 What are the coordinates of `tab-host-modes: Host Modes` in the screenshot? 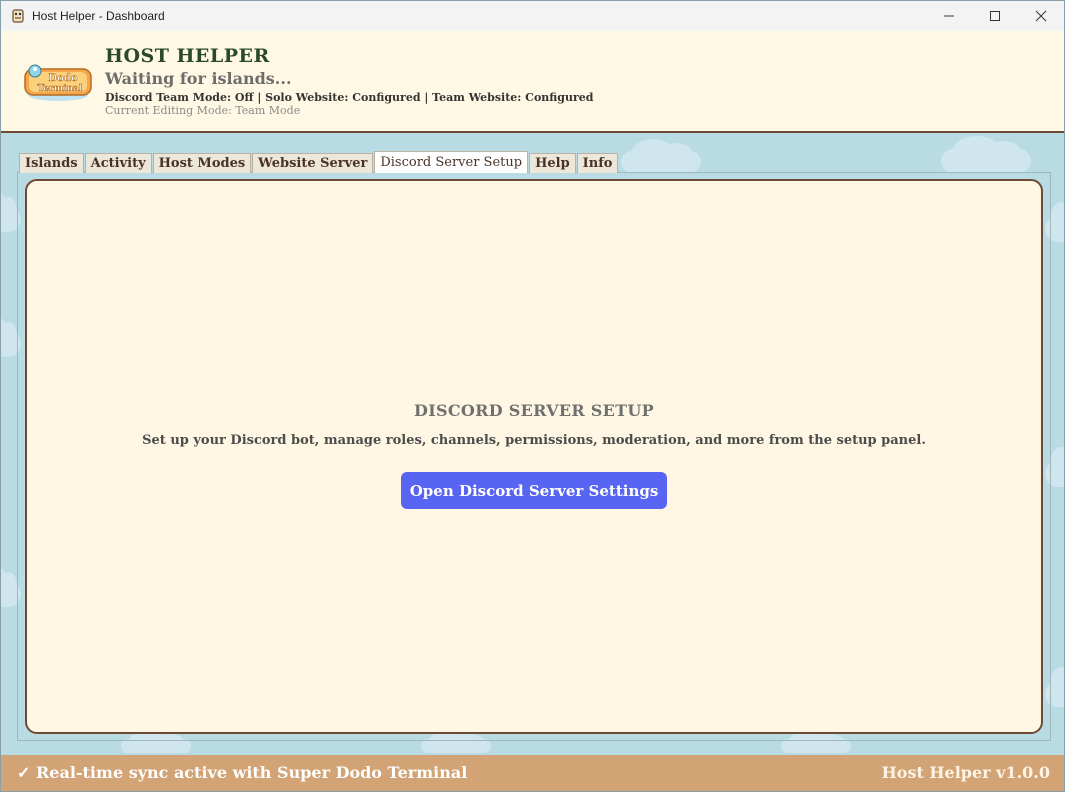 It's located at (202, 163).